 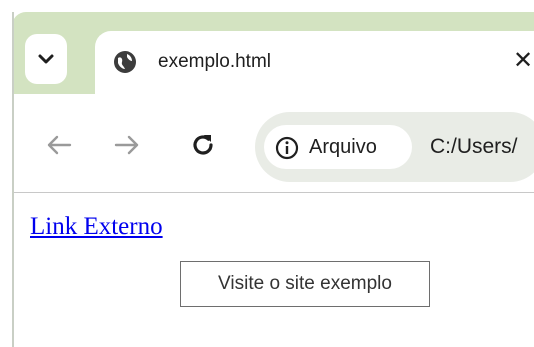 I want to click on back-button, so click(x=59, y=145).